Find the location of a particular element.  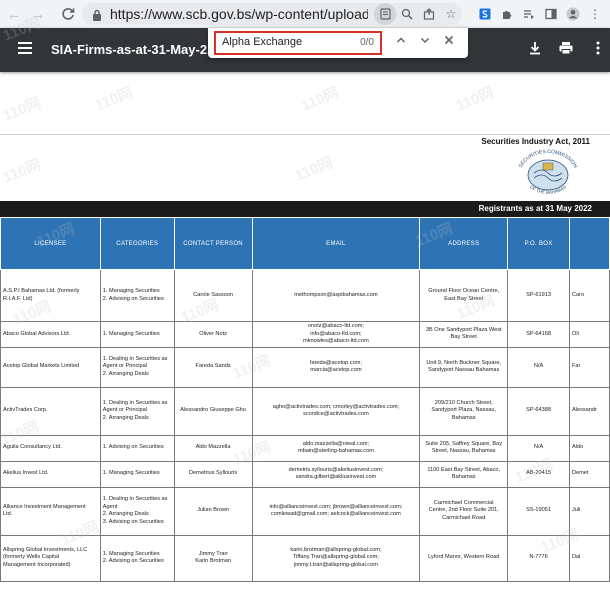

contact-person-cell: Fareda Sands is located at coordinates (213, 367).